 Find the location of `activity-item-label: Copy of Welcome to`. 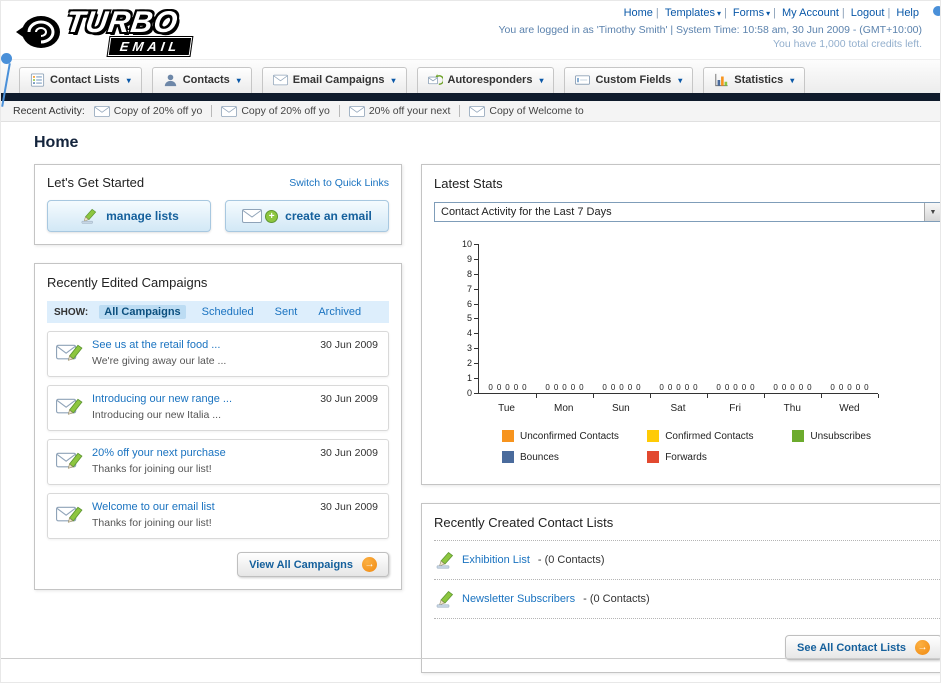

activity-item-label: Copy of Welcome to is located at coordinates (536, 111).